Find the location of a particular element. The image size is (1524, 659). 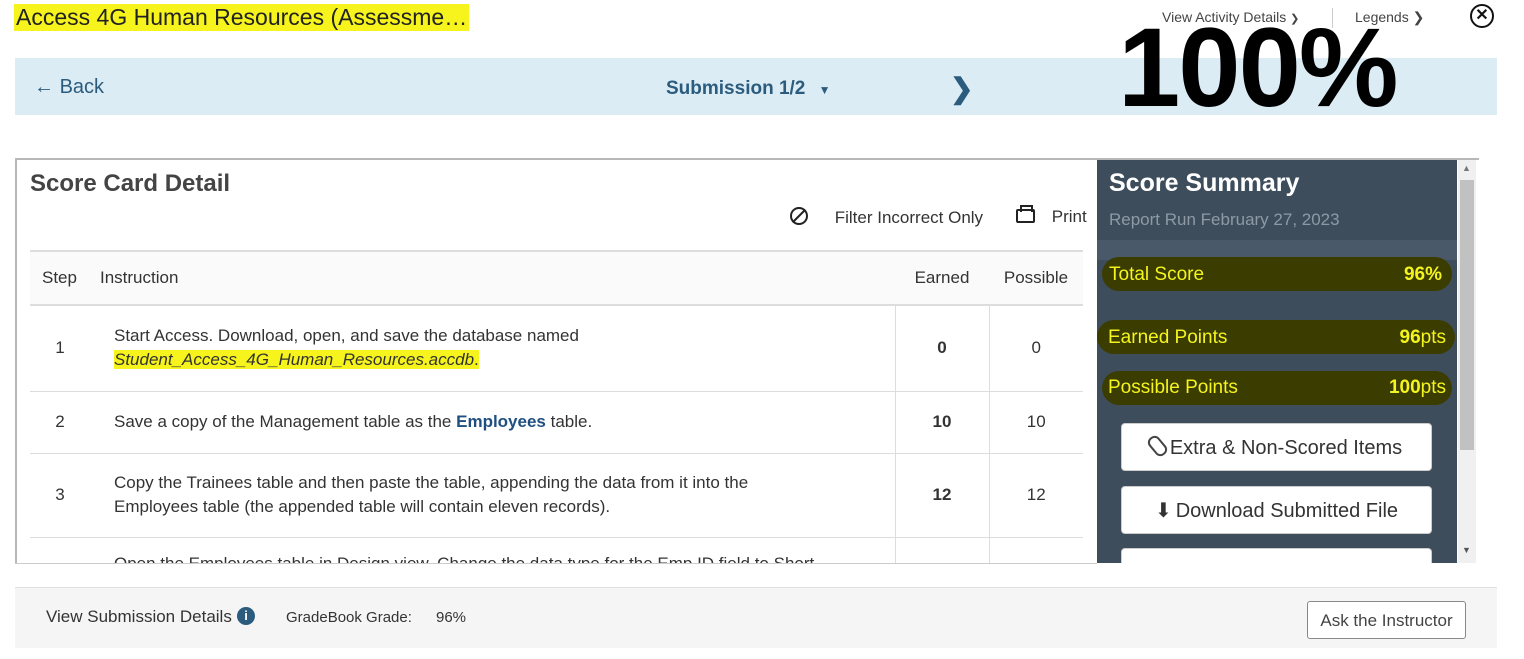

col-instruction: Instruction is located at coordinates (492, 278).